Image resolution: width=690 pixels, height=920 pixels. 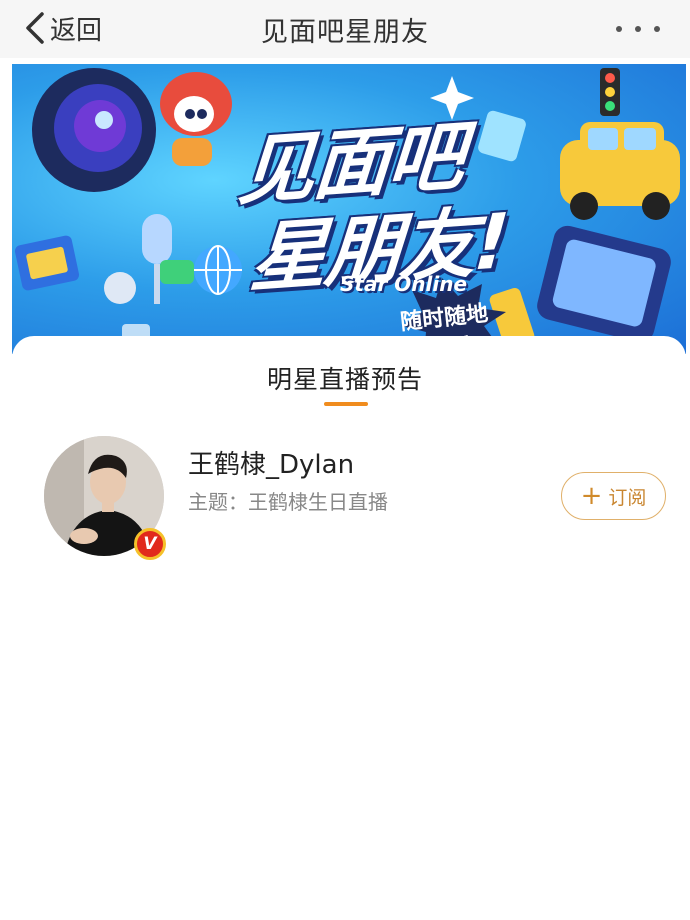 I want to click on stream-topic: 主题：王鹤棣生日直播, so click(x=288, y=502).